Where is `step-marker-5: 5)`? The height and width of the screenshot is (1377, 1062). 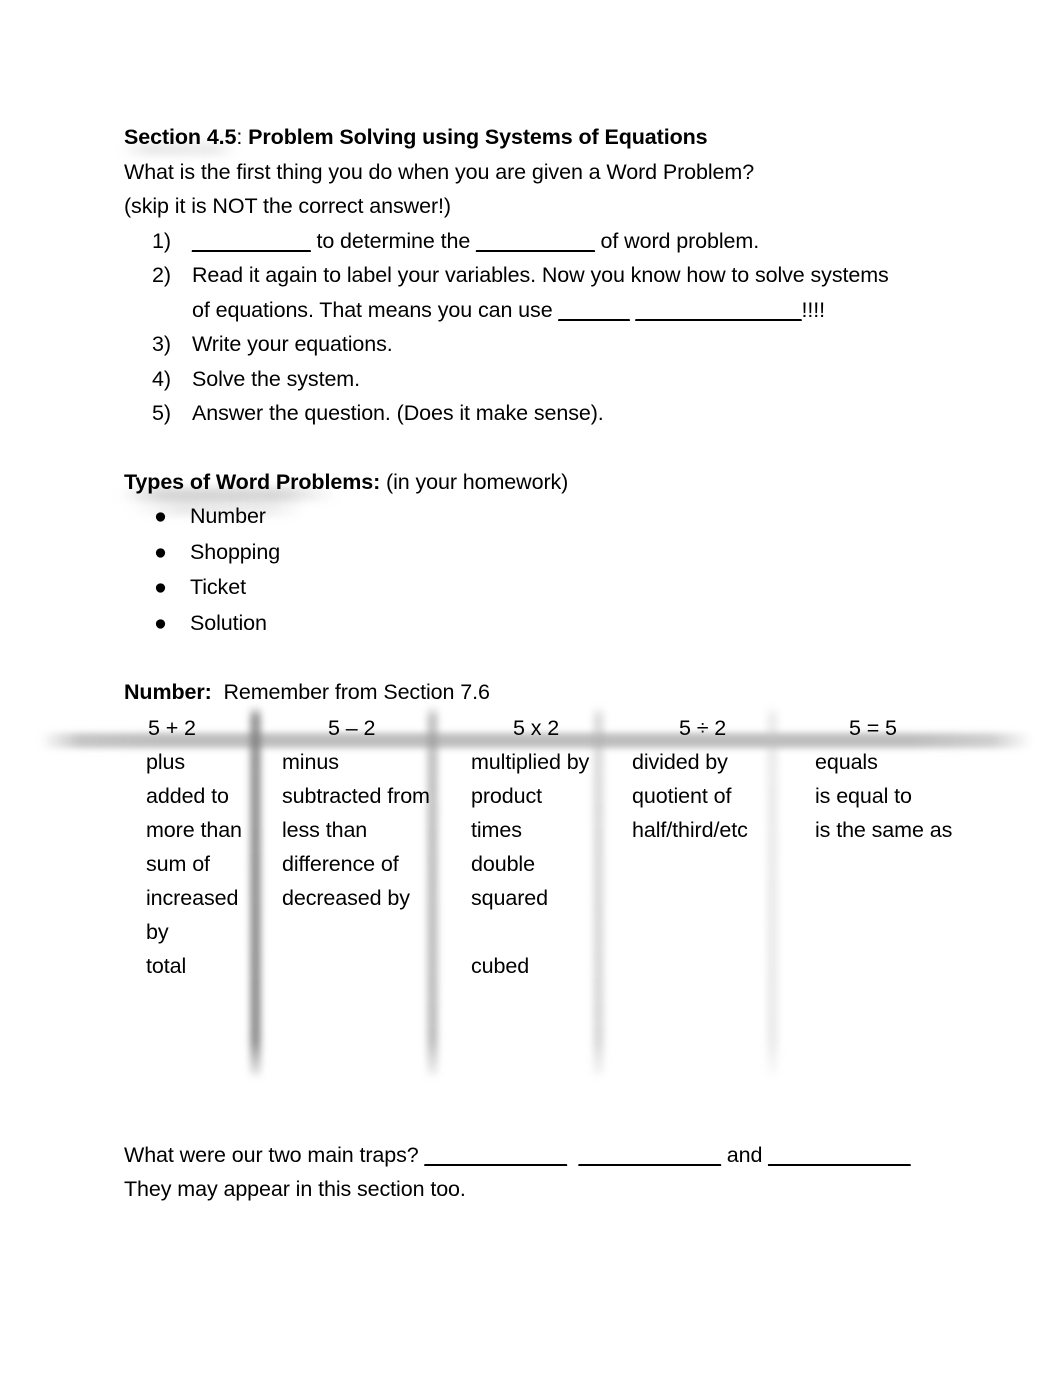
step-marker-5: 5) is located at coordinates (161, 413).